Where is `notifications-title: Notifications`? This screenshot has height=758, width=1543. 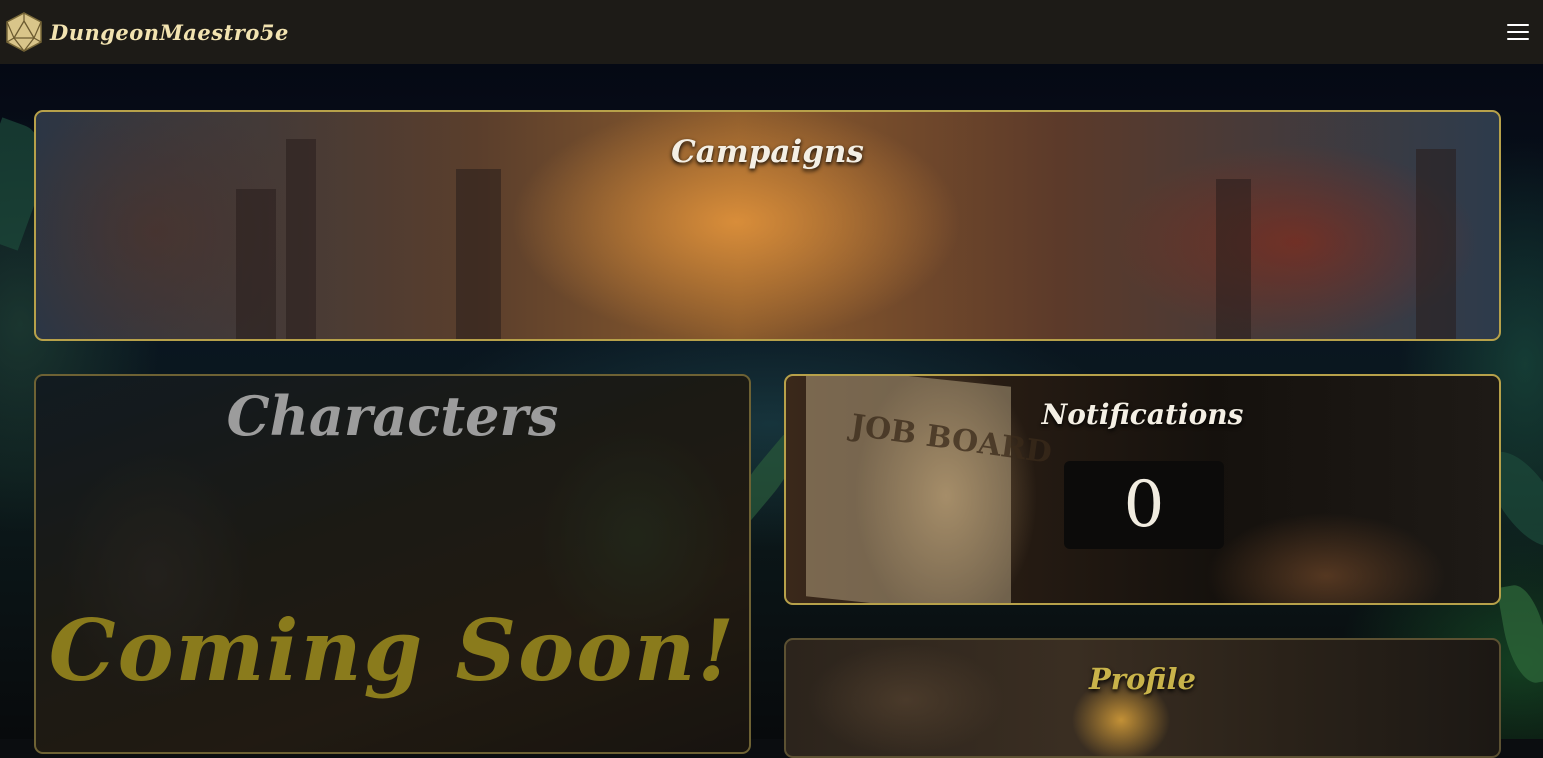 notifications-title: Notifications is located at coordinates (1142, 414).